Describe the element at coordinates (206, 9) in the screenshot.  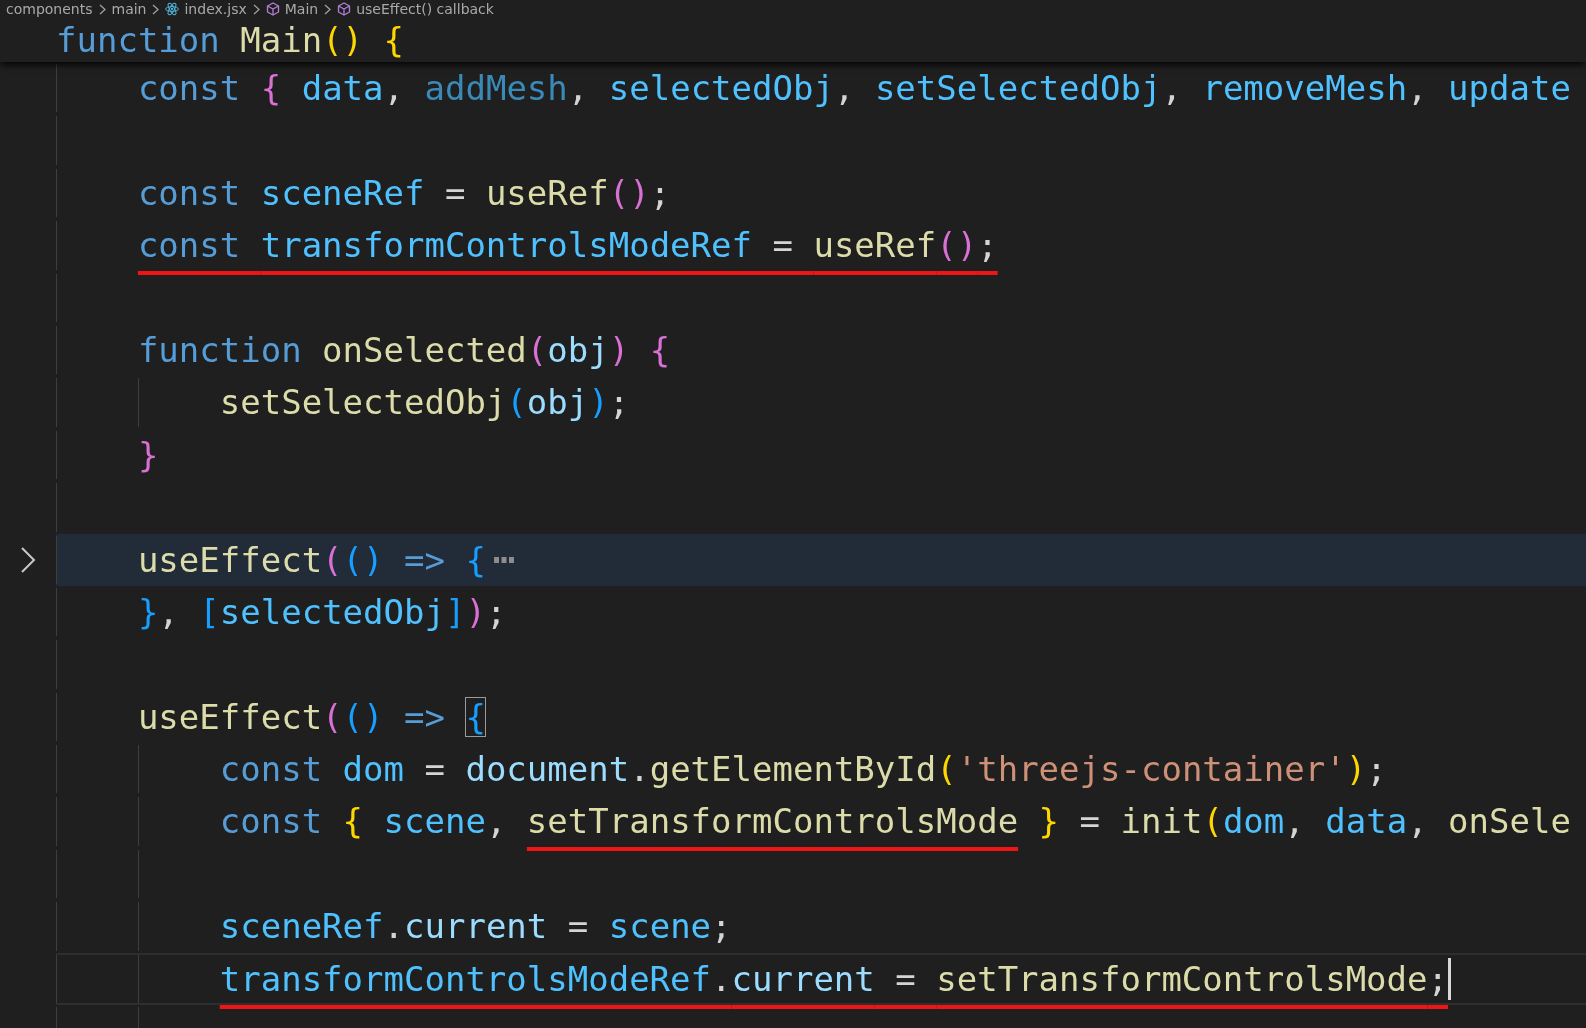
I see `breadcrumb-item: index.jsx` at that location.